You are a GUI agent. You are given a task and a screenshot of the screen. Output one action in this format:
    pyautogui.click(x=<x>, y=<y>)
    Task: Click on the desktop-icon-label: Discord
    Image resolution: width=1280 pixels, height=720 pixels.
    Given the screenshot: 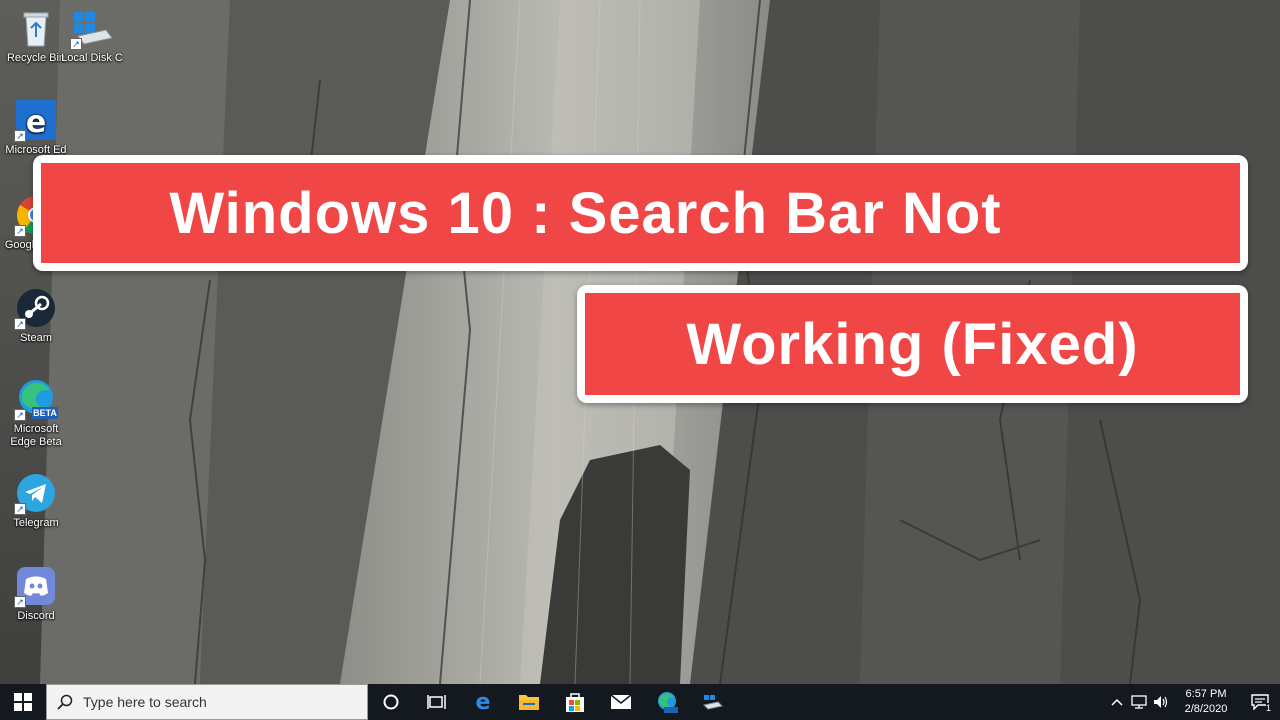 What is the action you would take?
    pyautogui.click(x=36, y=616)
    